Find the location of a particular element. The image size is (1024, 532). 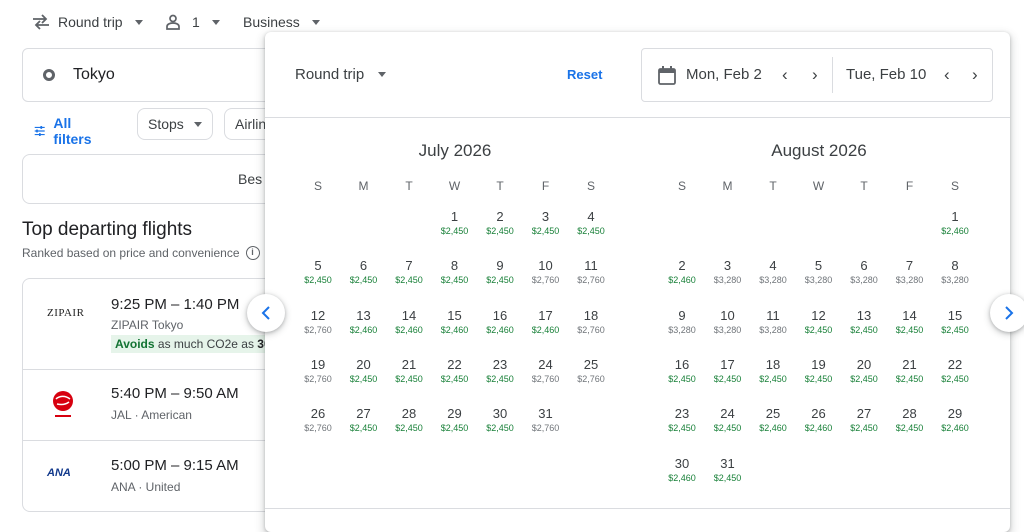

calendar-day: 24 $2,760 is located at coordinates (546, 376).